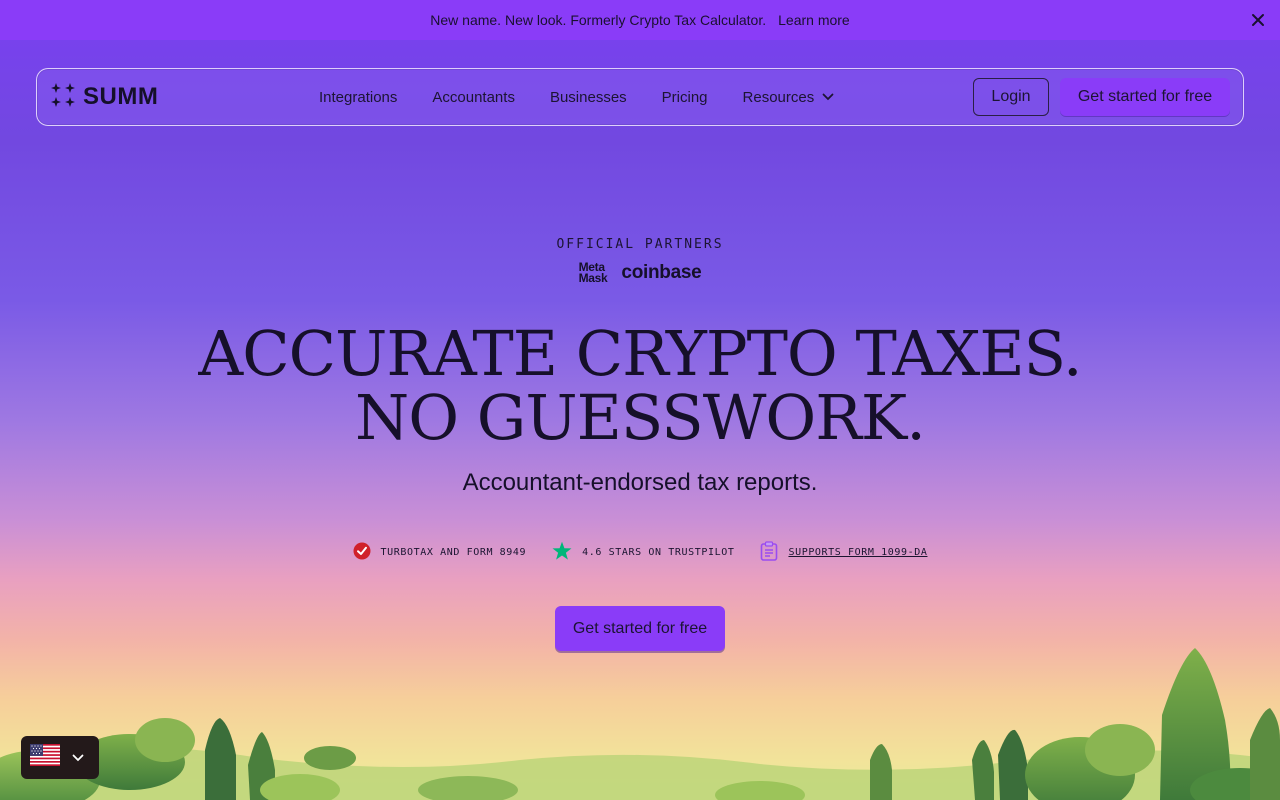 The width and height of the screenshot is (1280, 800). What do you see at coordinates (858, 552) in the screenshot?
I see `badge-form-1099da-text: SUPPORTS FORM 1099-DA` at bounding box center [858, 552].